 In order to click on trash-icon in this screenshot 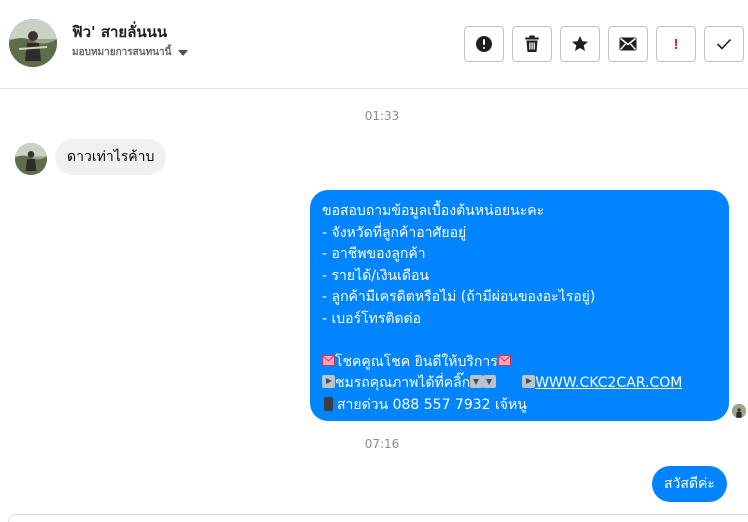, I will do `click(532, 43)`.